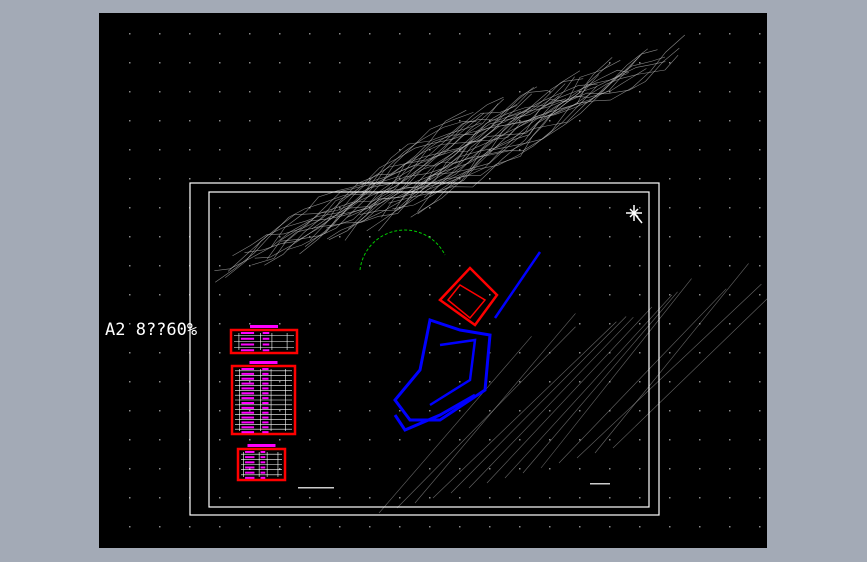 Image resolution: width=867 pixels, height=562 pixels. What do you see at coordinates (402, 250) in the screenshot?
I see `green-arc` at bounding box center [402, 250].